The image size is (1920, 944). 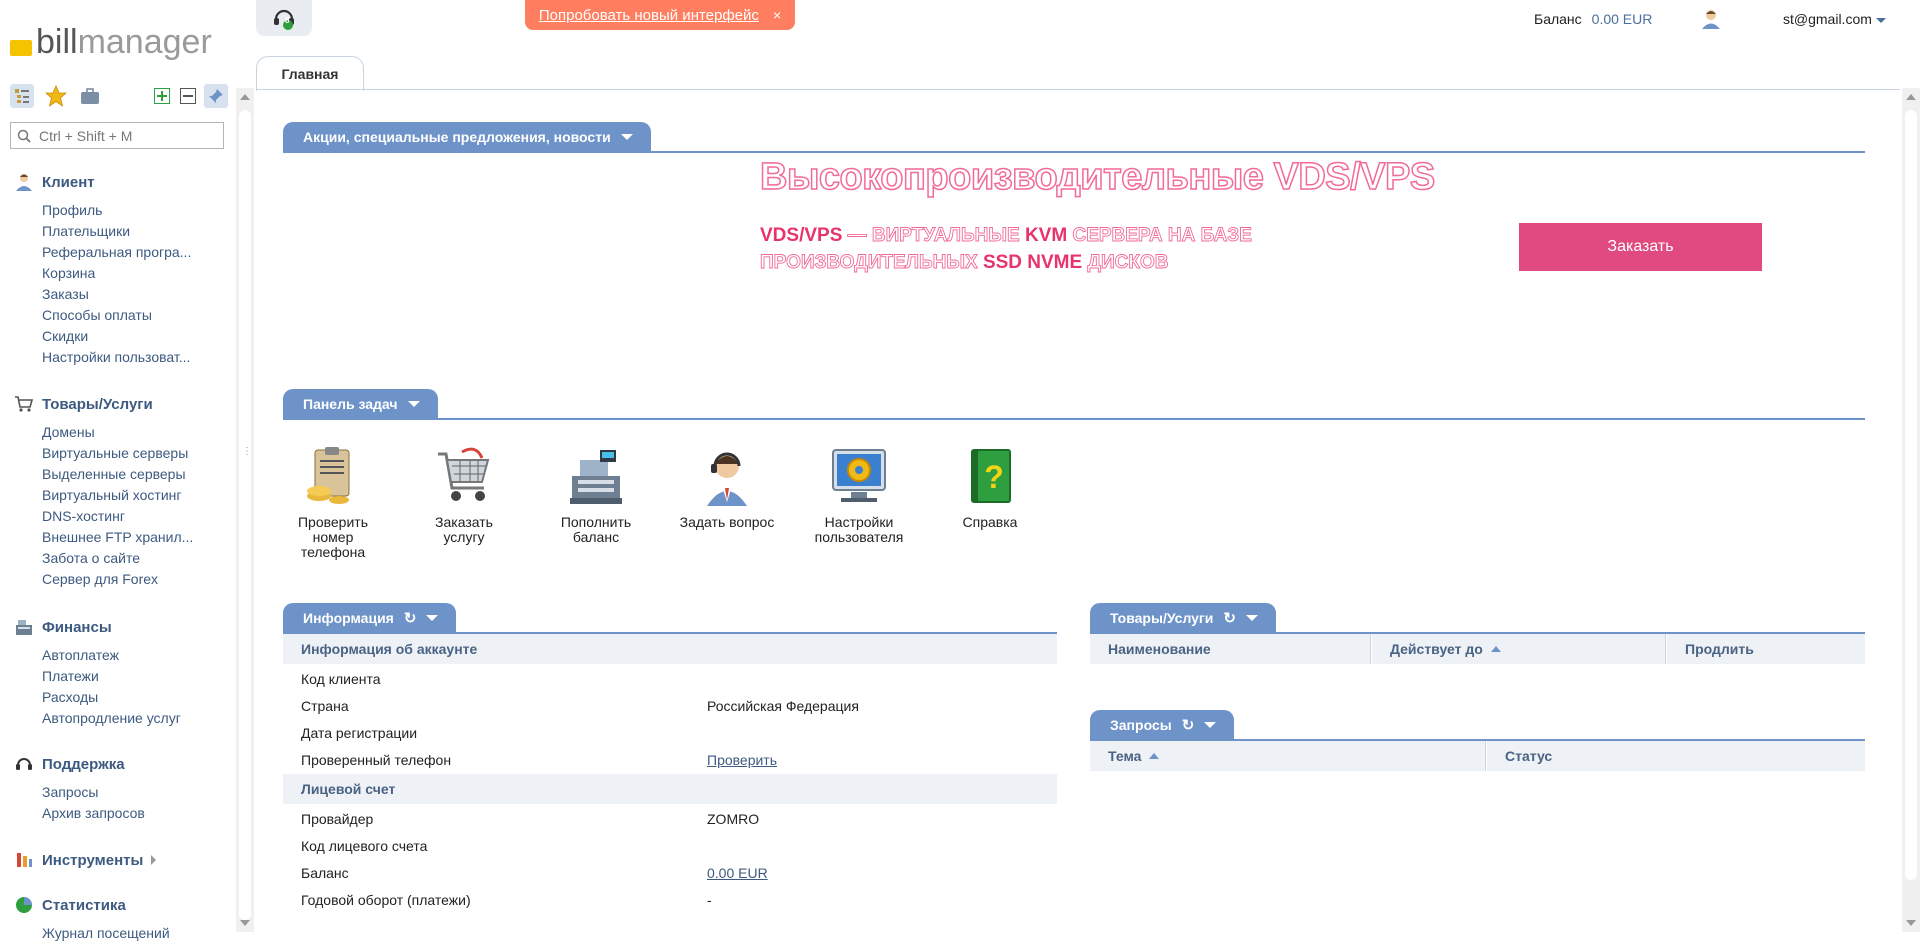 I want to click on close-icon: ×, so click(x=777, y=15).